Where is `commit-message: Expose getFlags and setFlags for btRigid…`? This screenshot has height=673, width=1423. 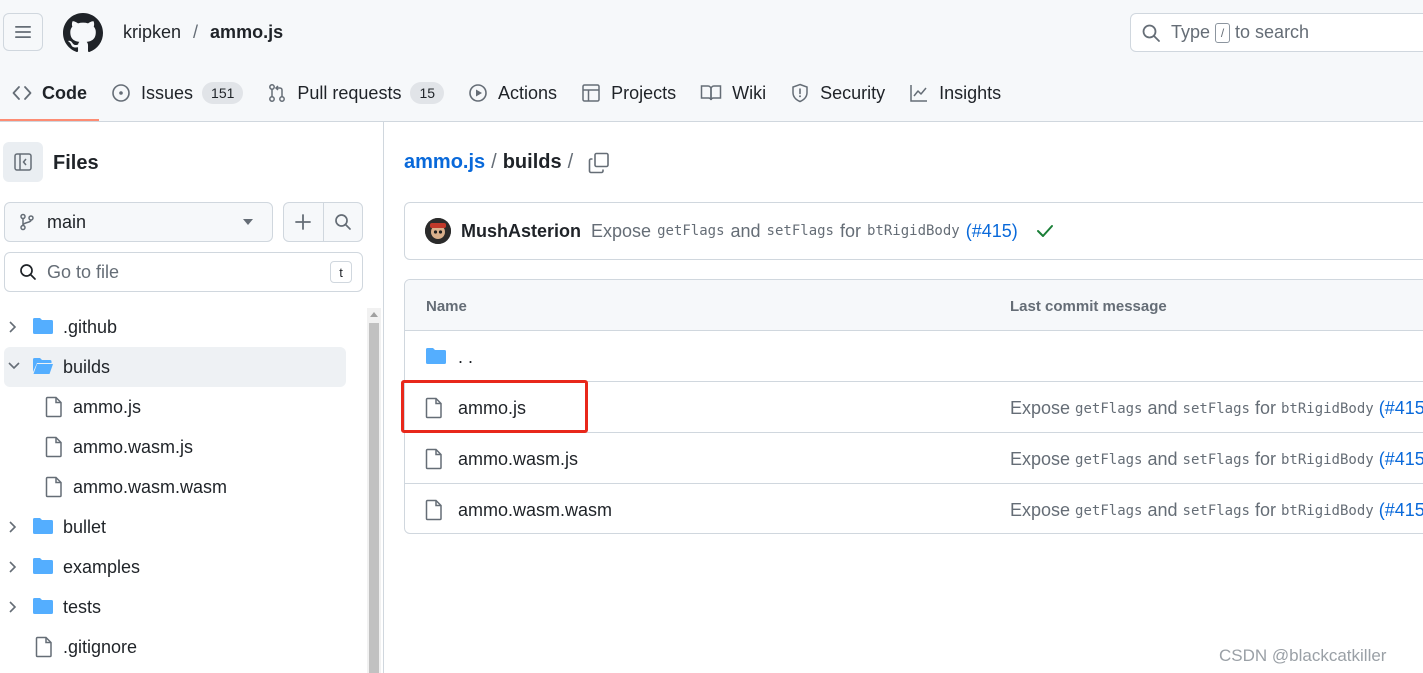 commit-message: Expose getFlags and setFlags for btRigid… is located at coordinates (804, 231).